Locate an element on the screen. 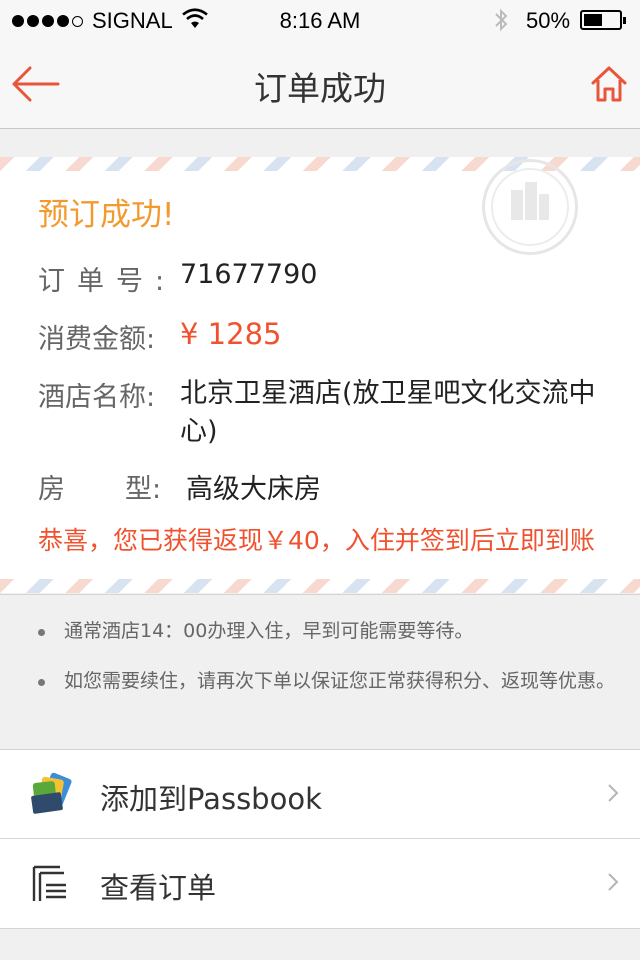 The height and width of the screenshot is (960, 640). battery-icon is located at coordinates (603, 20).